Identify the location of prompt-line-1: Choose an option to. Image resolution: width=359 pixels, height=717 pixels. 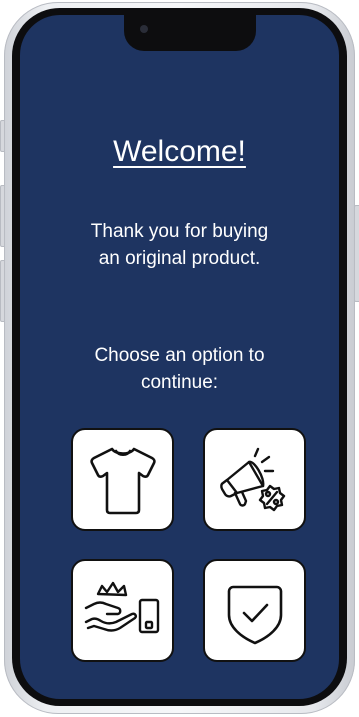
(179, 355).